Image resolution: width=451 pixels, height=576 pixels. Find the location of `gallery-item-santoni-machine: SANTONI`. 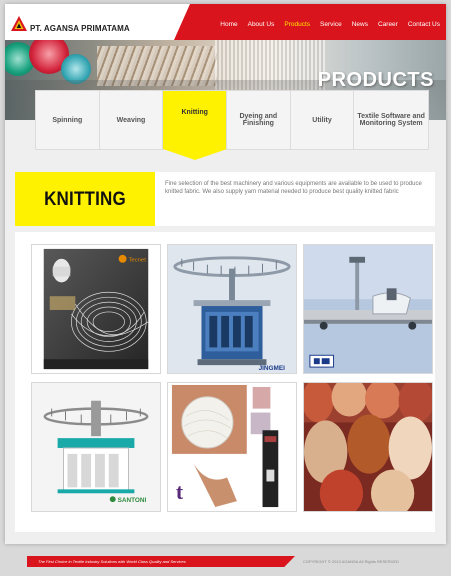

gallery-item-santoni-machine: SANTONI is located at coordinates (96, 447).